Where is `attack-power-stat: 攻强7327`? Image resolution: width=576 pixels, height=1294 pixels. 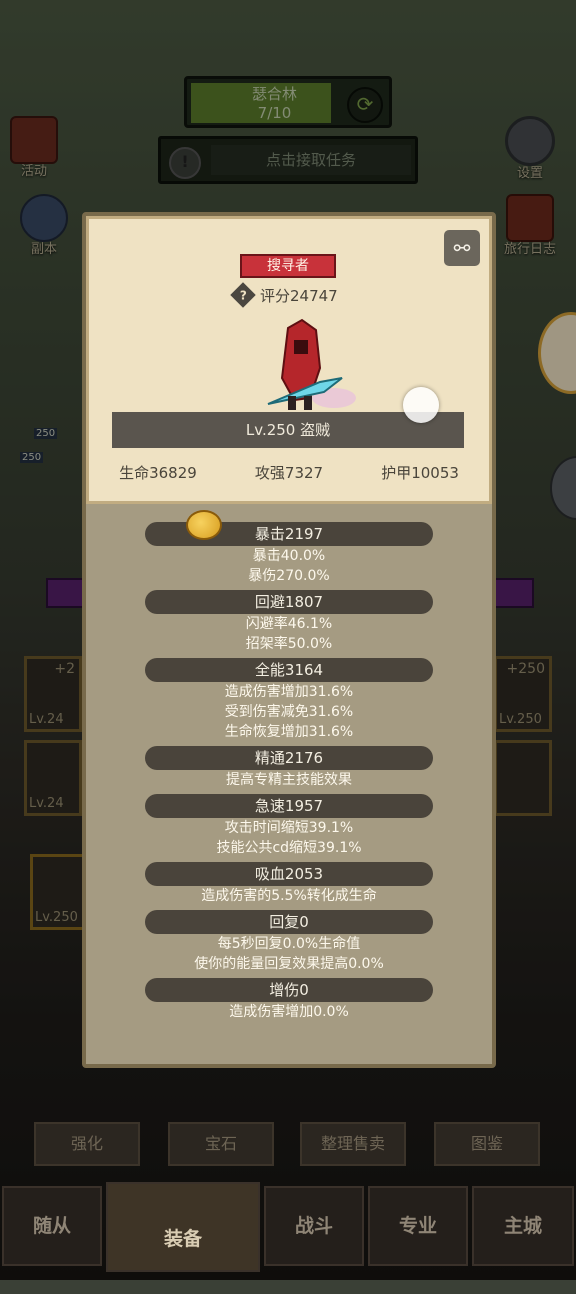
attack-power-stat: 攻强7327 is located at coordinates (289, 473).